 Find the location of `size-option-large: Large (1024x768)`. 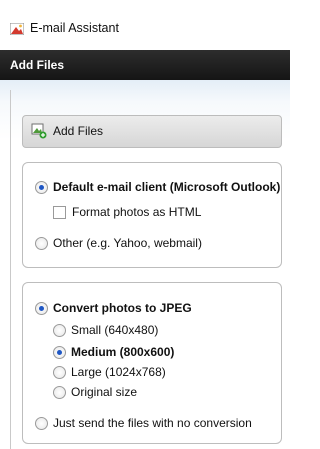

size-option-large: Large (1024x768) is located at coordinates (109, 372).